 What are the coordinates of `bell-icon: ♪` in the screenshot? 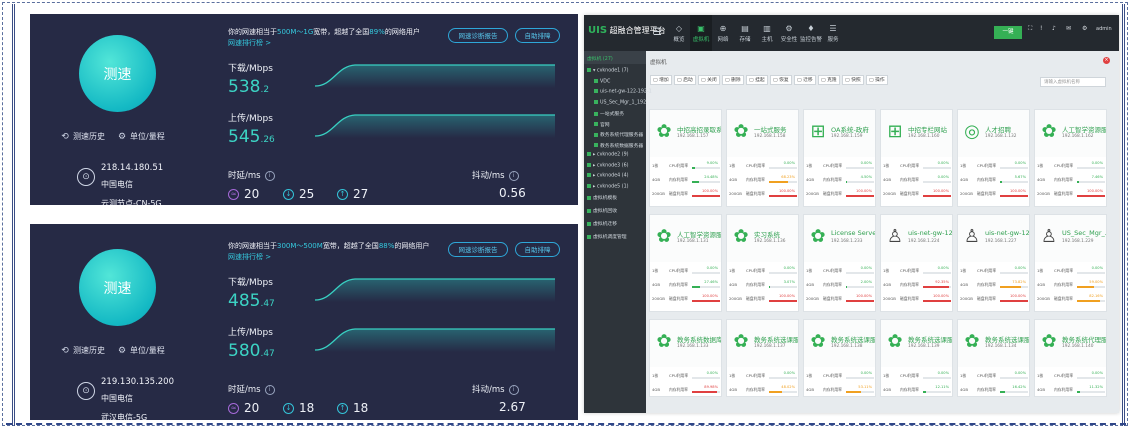 It's located at (1054, 28).